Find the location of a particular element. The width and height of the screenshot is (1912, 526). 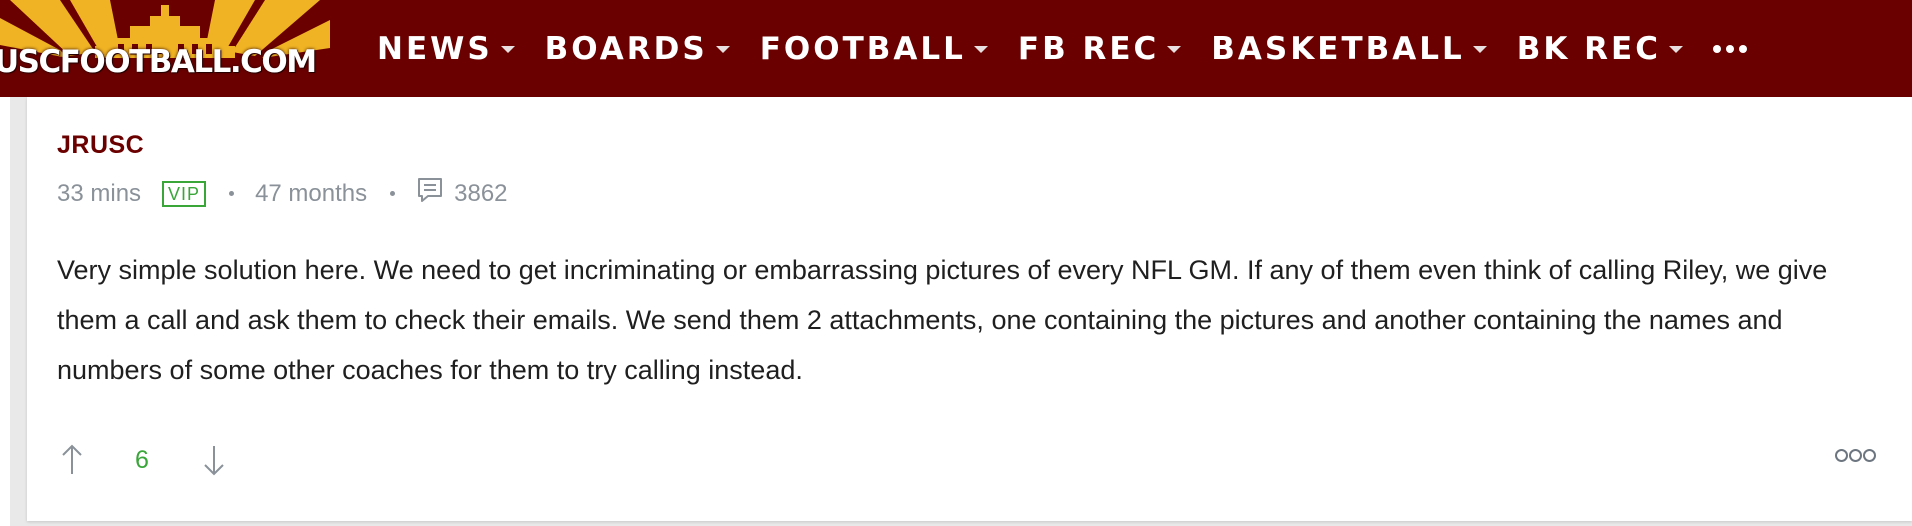

nav-item-fb-rec: FB REC is located at coordinates (1099, 48).